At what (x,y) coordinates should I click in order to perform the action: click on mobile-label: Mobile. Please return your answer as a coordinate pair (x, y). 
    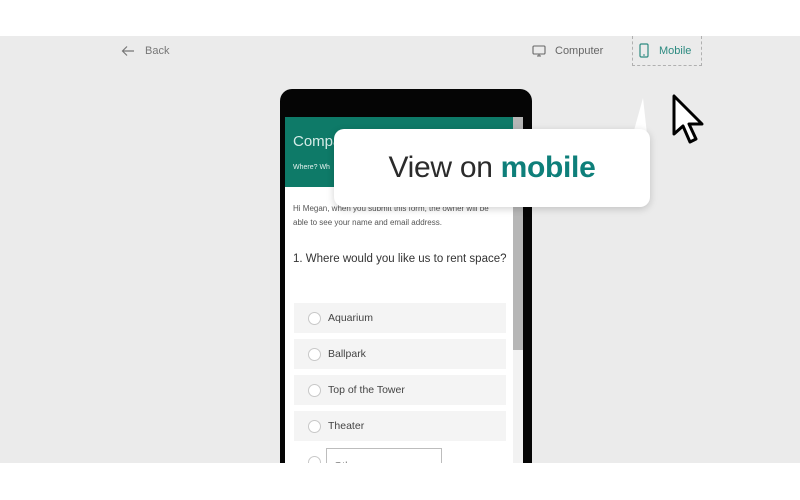
    Looking at the image, I should click on (675, 50).